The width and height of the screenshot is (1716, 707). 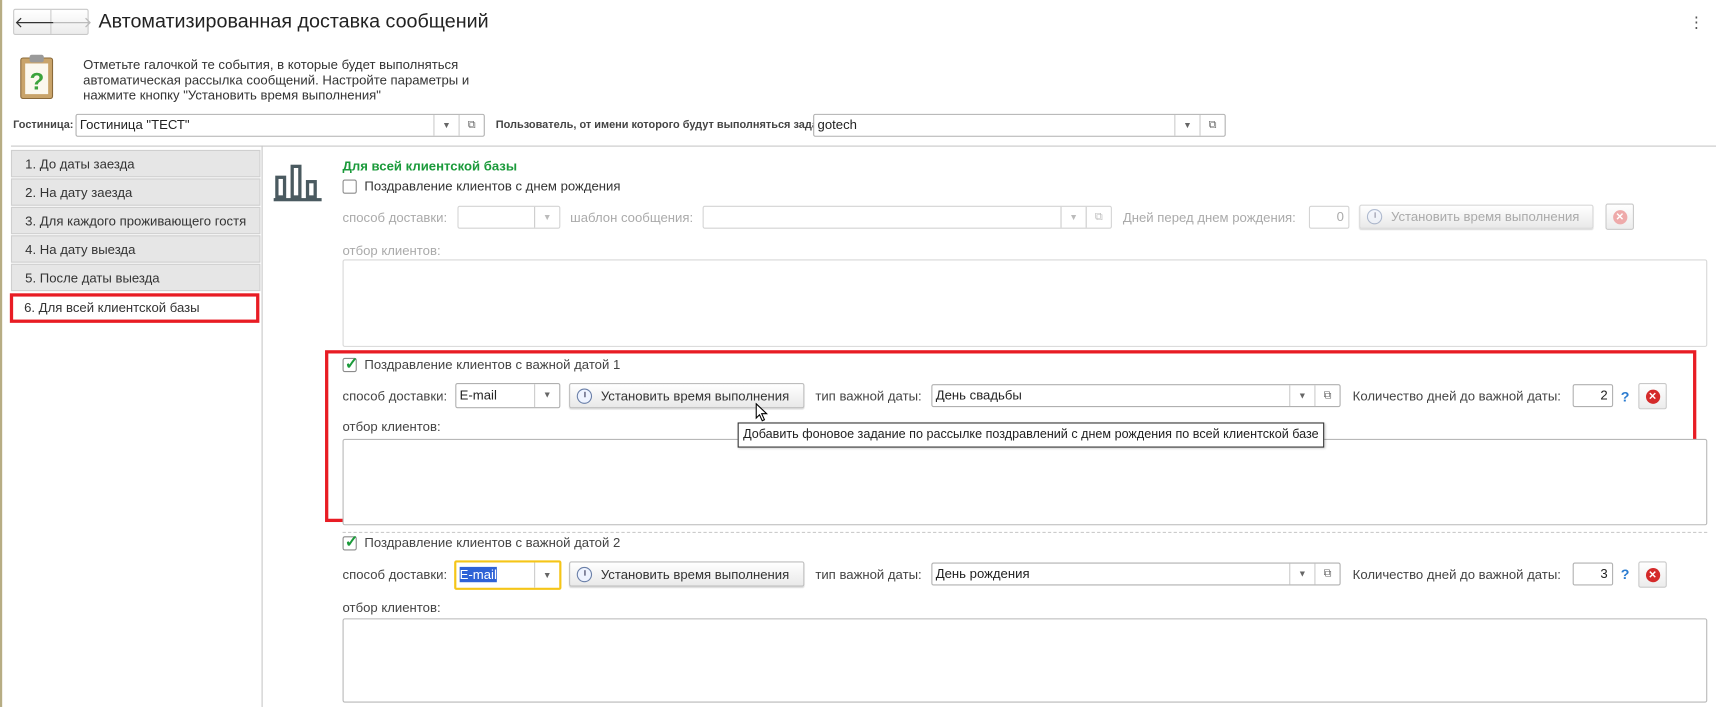 What do you see at coordinates (1456, 396) in the screenshot?
I see `important1-days-label: Количество дней до важной даты:` at bounding box center [1456, 396].